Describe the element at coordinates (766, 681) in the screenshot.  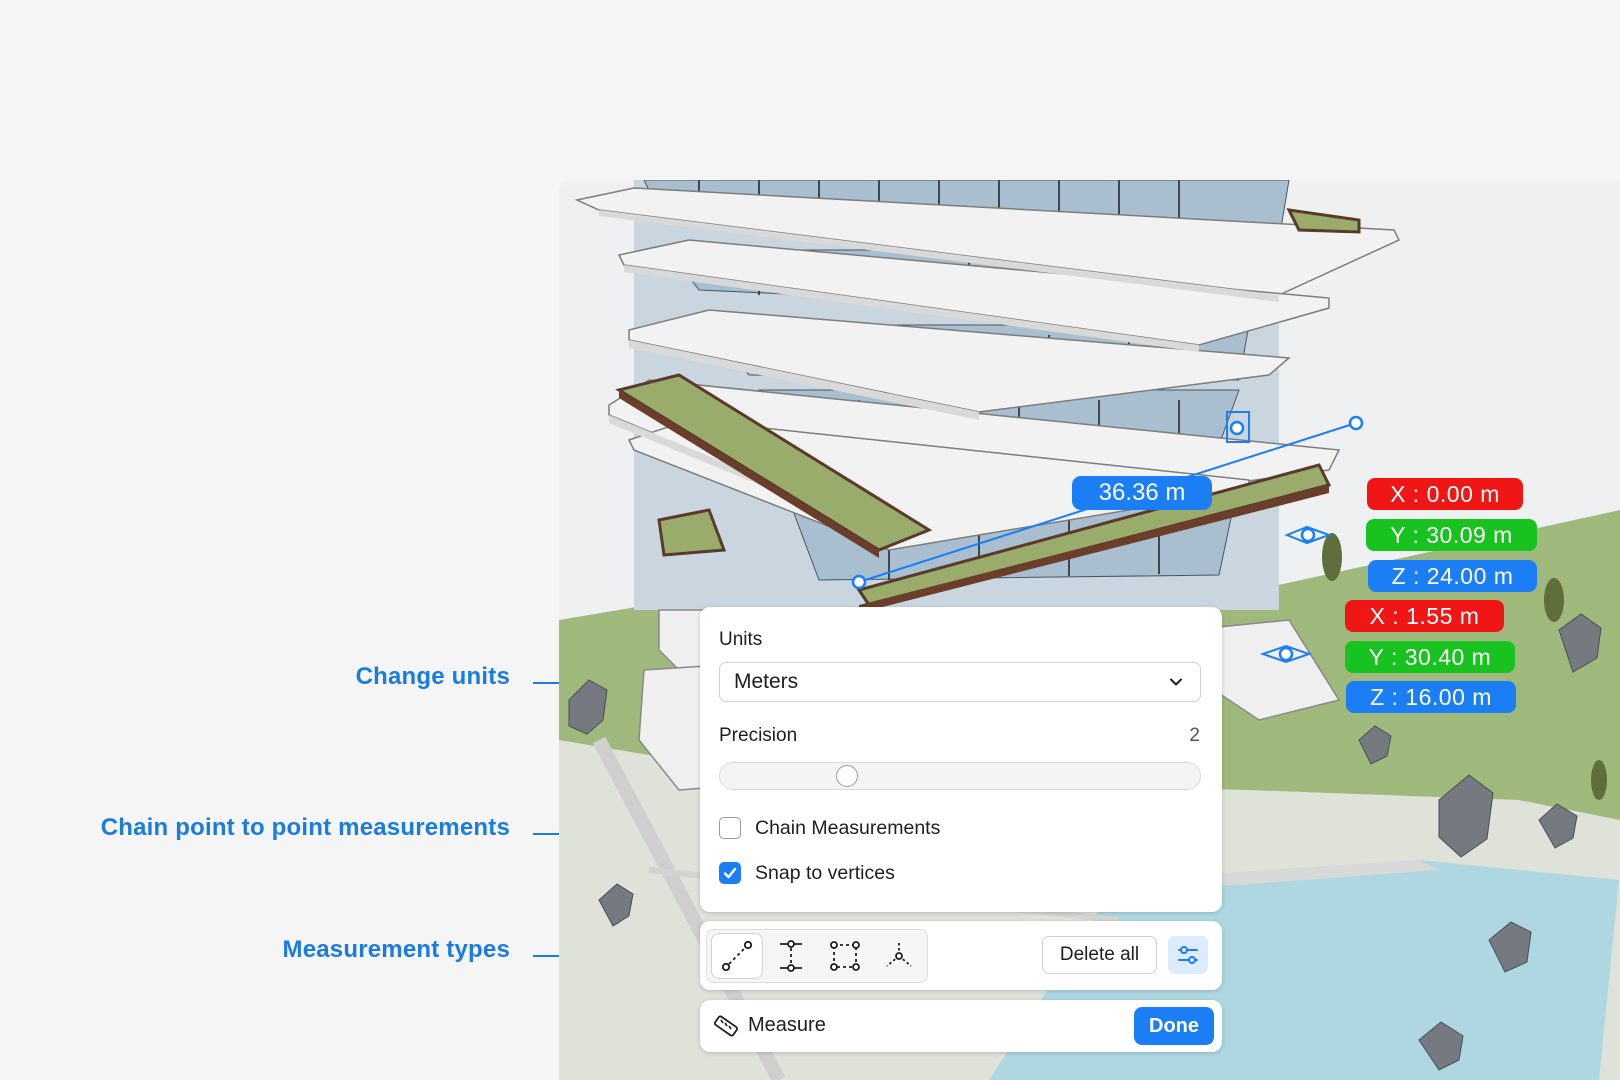
I see `units-value: Meters` at that location.